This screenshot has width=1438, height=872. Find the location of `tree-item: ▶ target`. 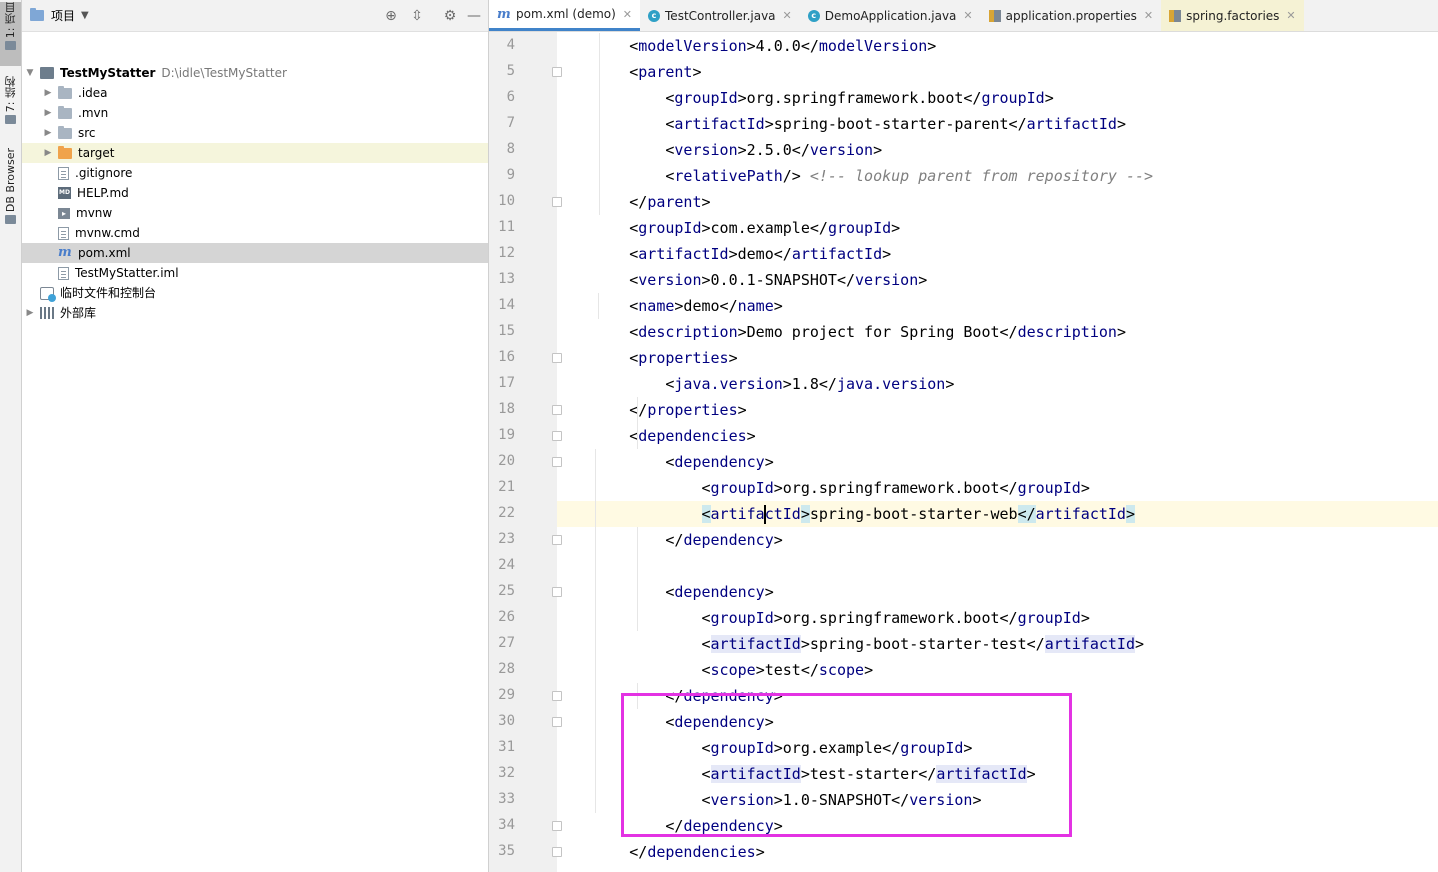

tree-item: ▶ target is located at coordinates (255, 153).